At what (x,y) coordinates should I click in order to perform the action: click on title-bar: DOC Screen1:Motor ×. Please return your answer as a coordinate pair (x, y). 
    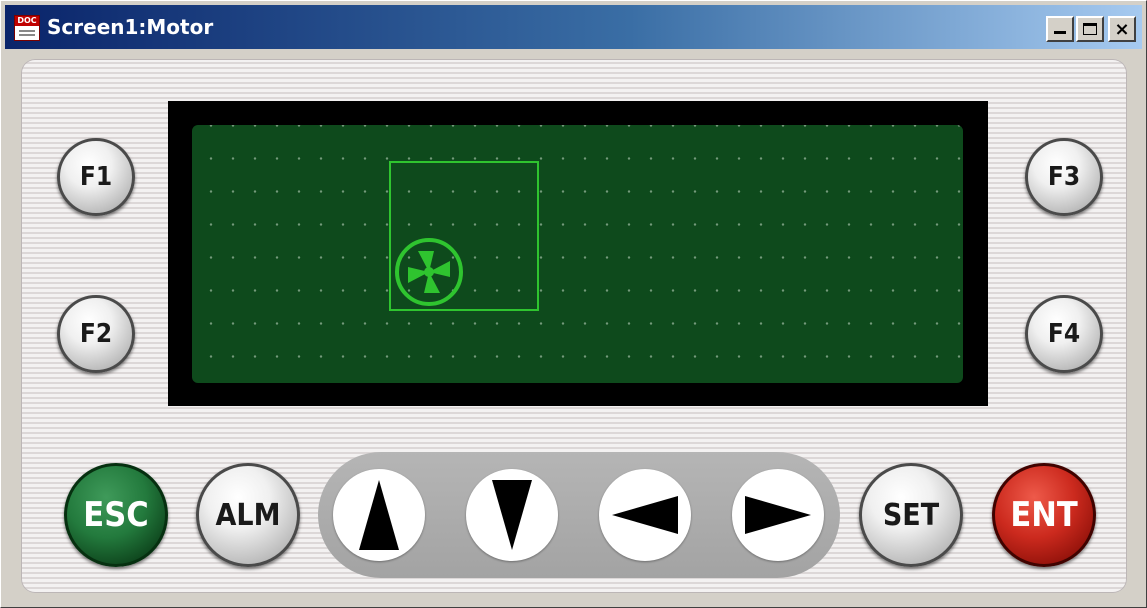
    Looking at the image, I should click on (573, 27).